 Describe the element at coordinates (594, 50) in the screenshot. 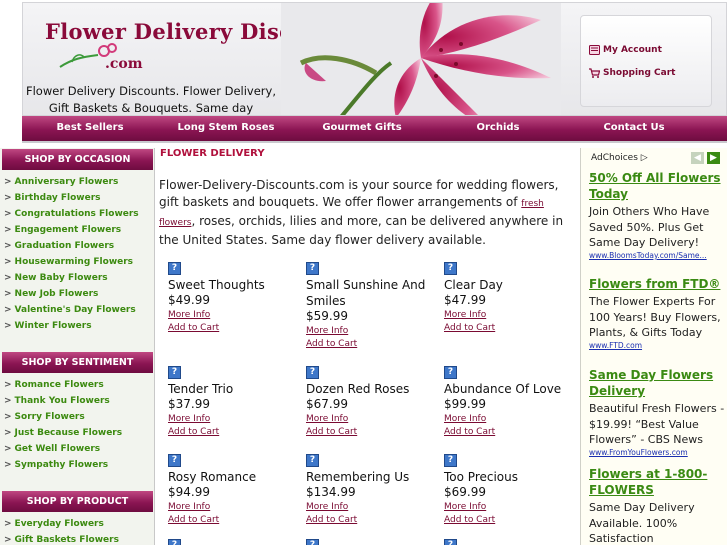

I see `account-icon` at that location.